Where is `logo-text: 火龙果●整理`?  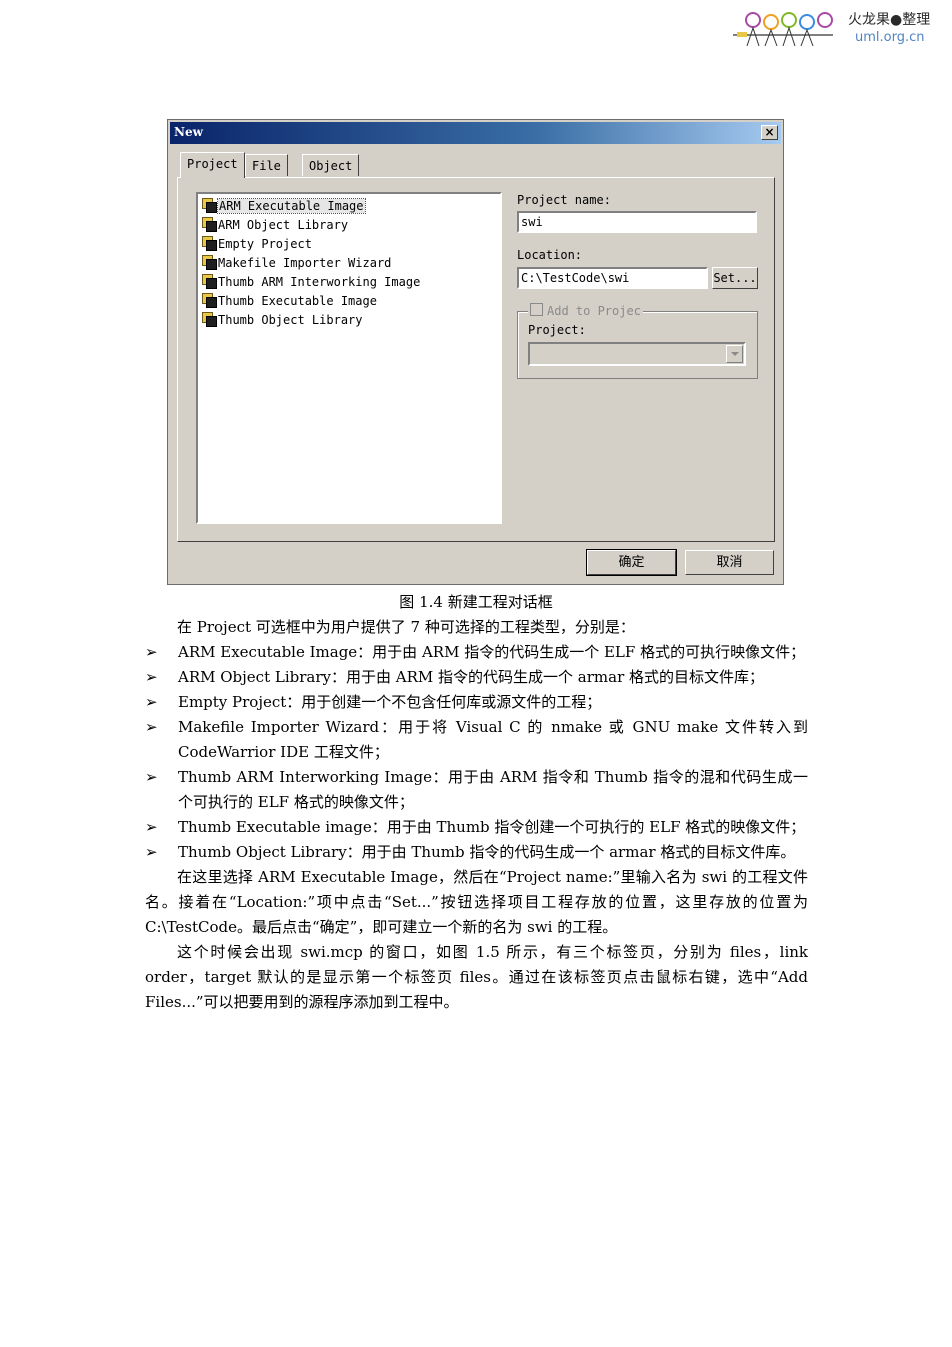
logo-text: 火龙果●整理 is located at coordinates (889, 20).